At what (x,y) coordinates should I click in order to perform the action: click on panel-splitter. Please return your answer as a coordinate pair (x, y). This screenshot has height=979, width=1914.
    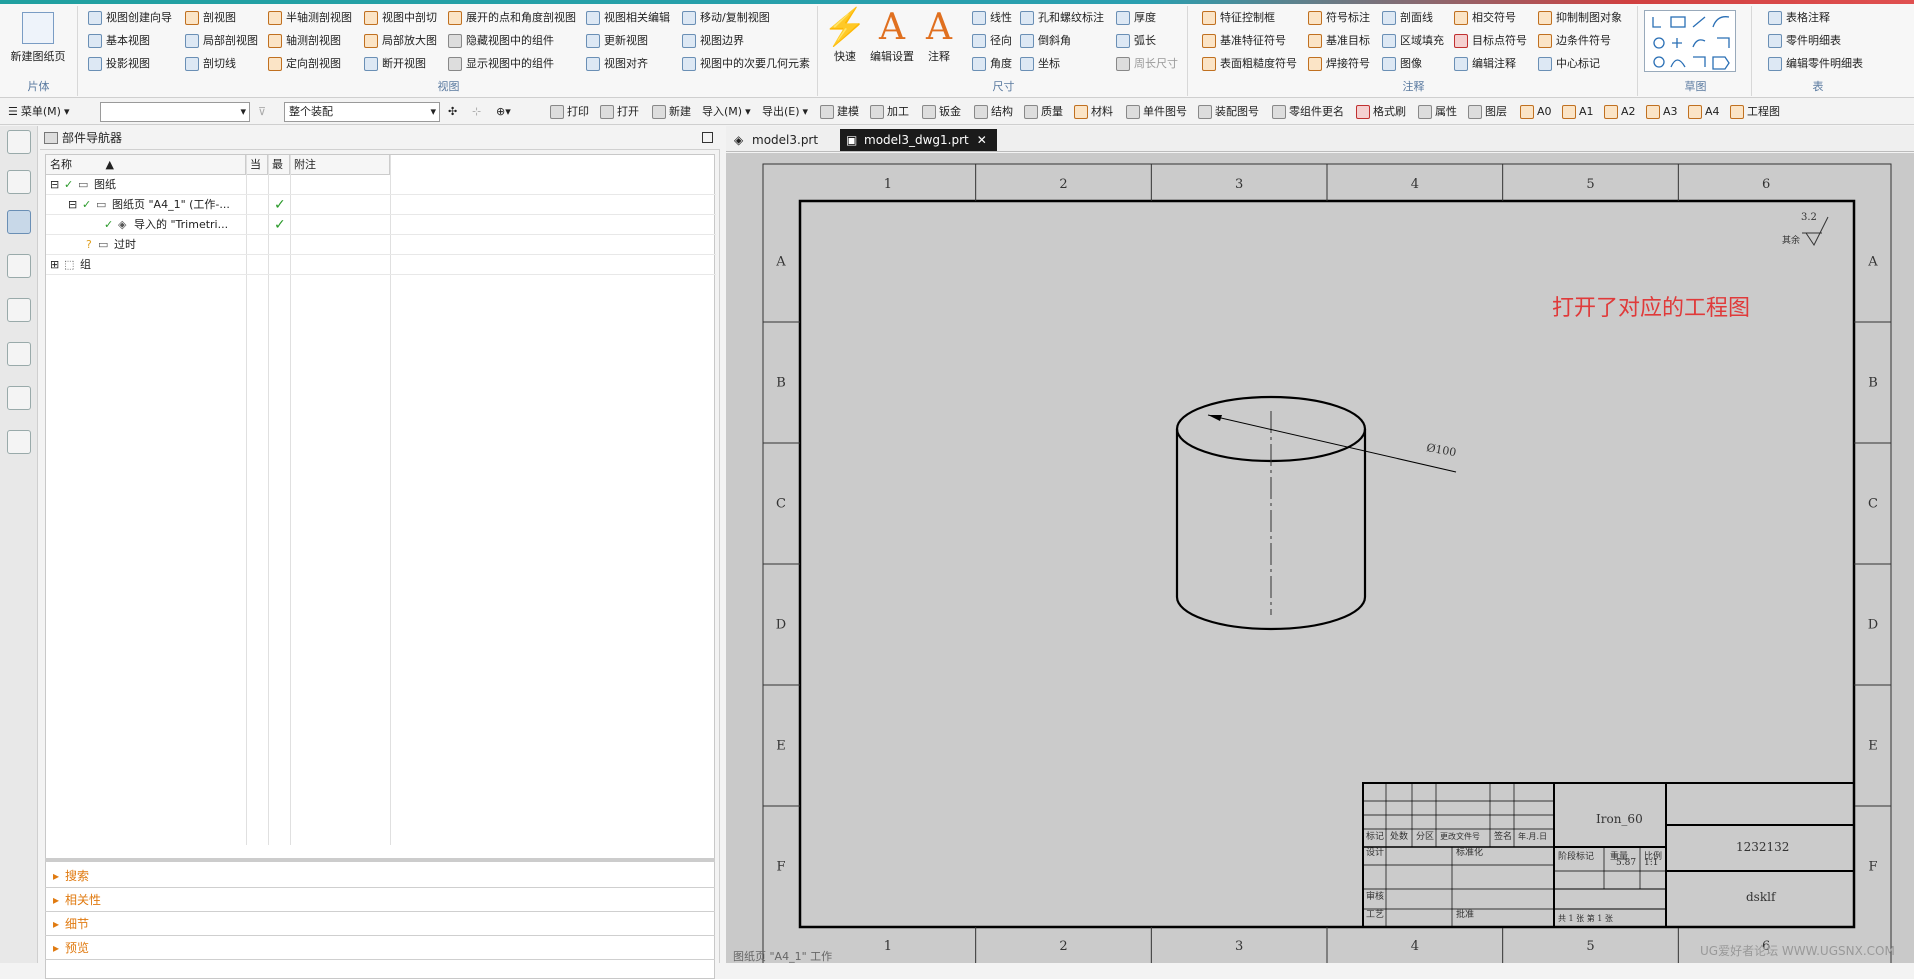
    Looking at the image, I should click on (380, 860).